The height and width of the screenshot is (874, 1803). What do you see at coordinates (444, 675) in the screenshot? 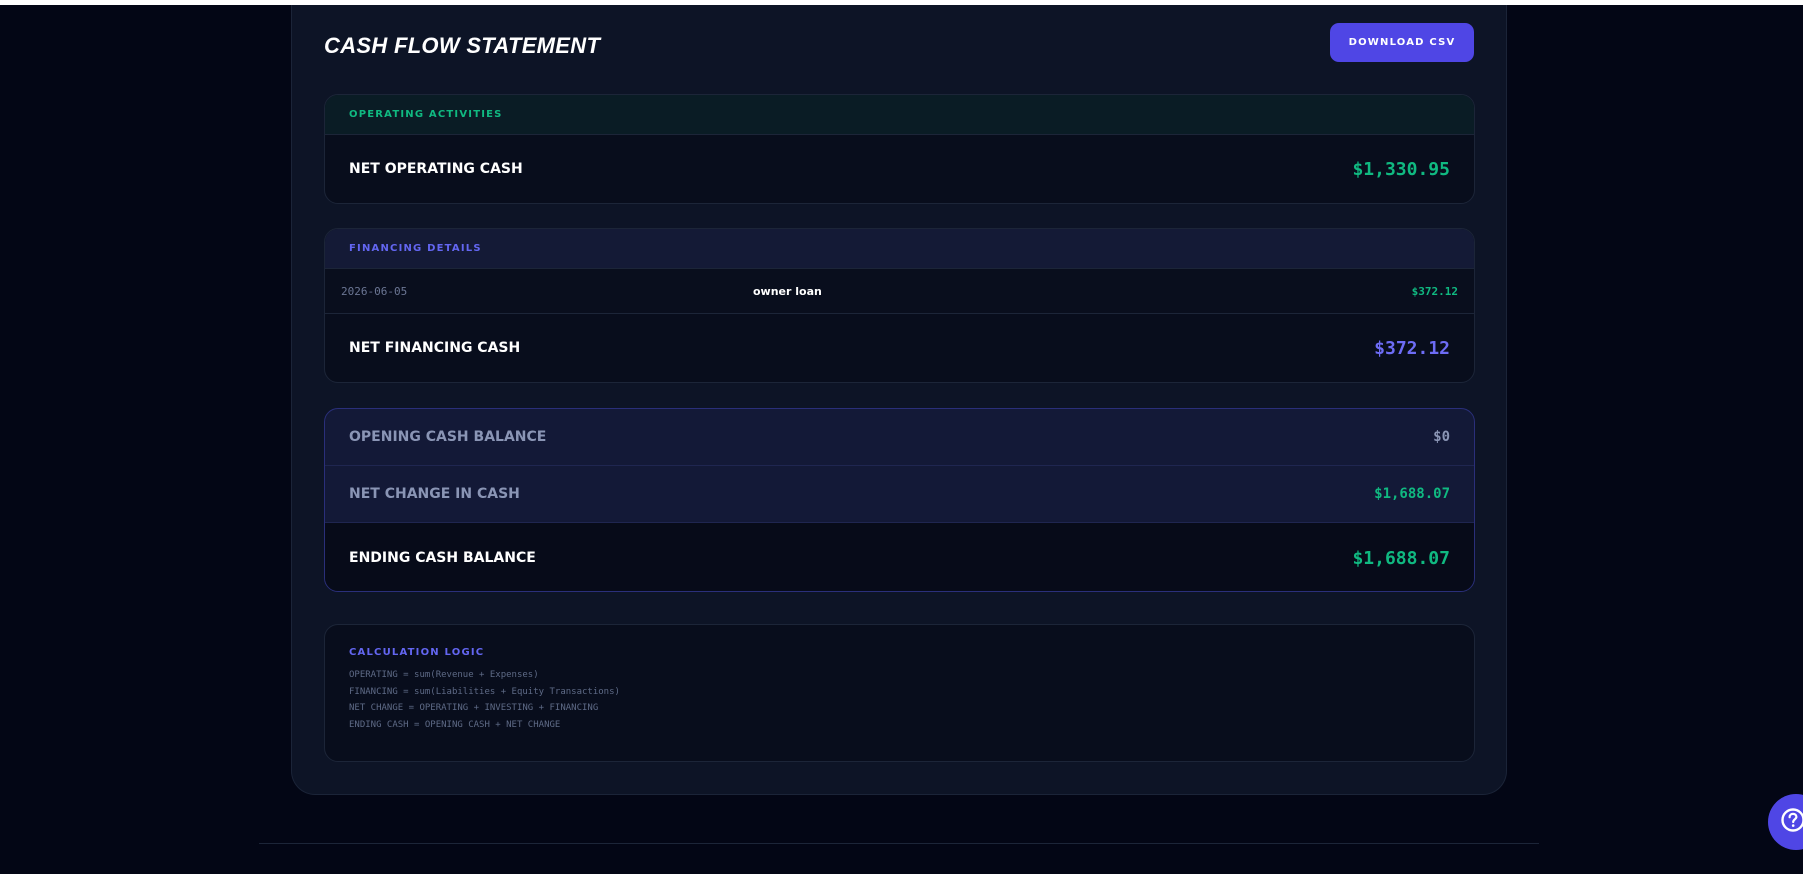
I see `logic-line: OPERATING = sum(Revenue + Expenses)` at bounding box center [444, 675].